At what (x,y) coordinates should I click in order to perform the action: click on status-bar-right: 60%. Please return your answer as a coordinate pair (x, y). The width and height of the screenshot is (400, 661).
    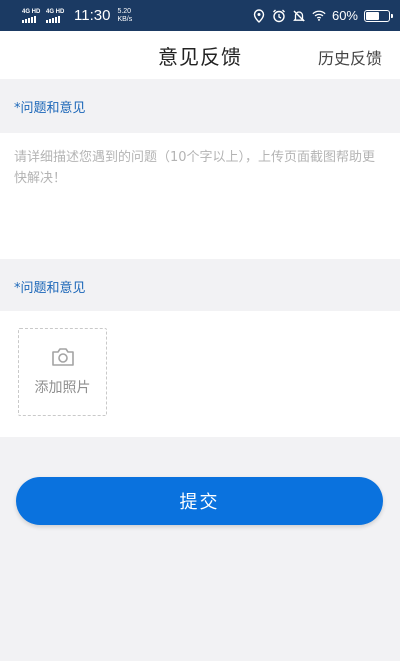
    Looking at the image, I should click on (322, 15).